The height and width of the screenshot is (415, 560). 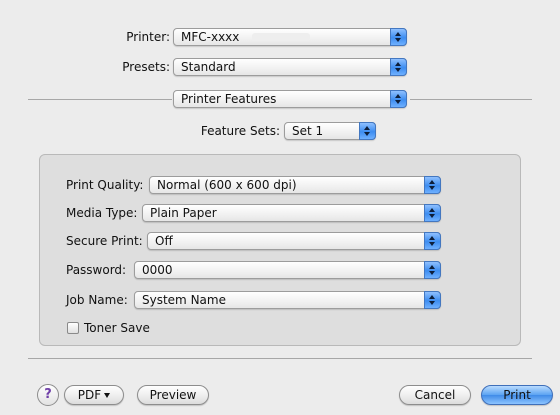 I want to click on pdf-menu-button: PDF, so click(x=94, y=395).